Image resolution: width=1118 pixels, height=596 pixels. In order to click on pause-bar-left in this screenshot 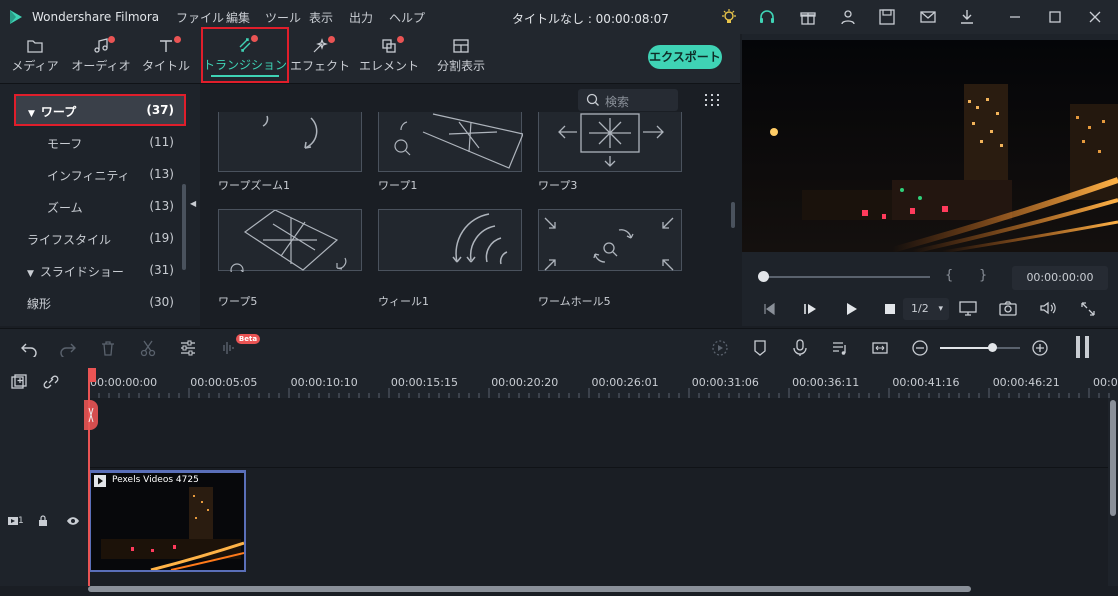, I will do `click(1078, 347)`.